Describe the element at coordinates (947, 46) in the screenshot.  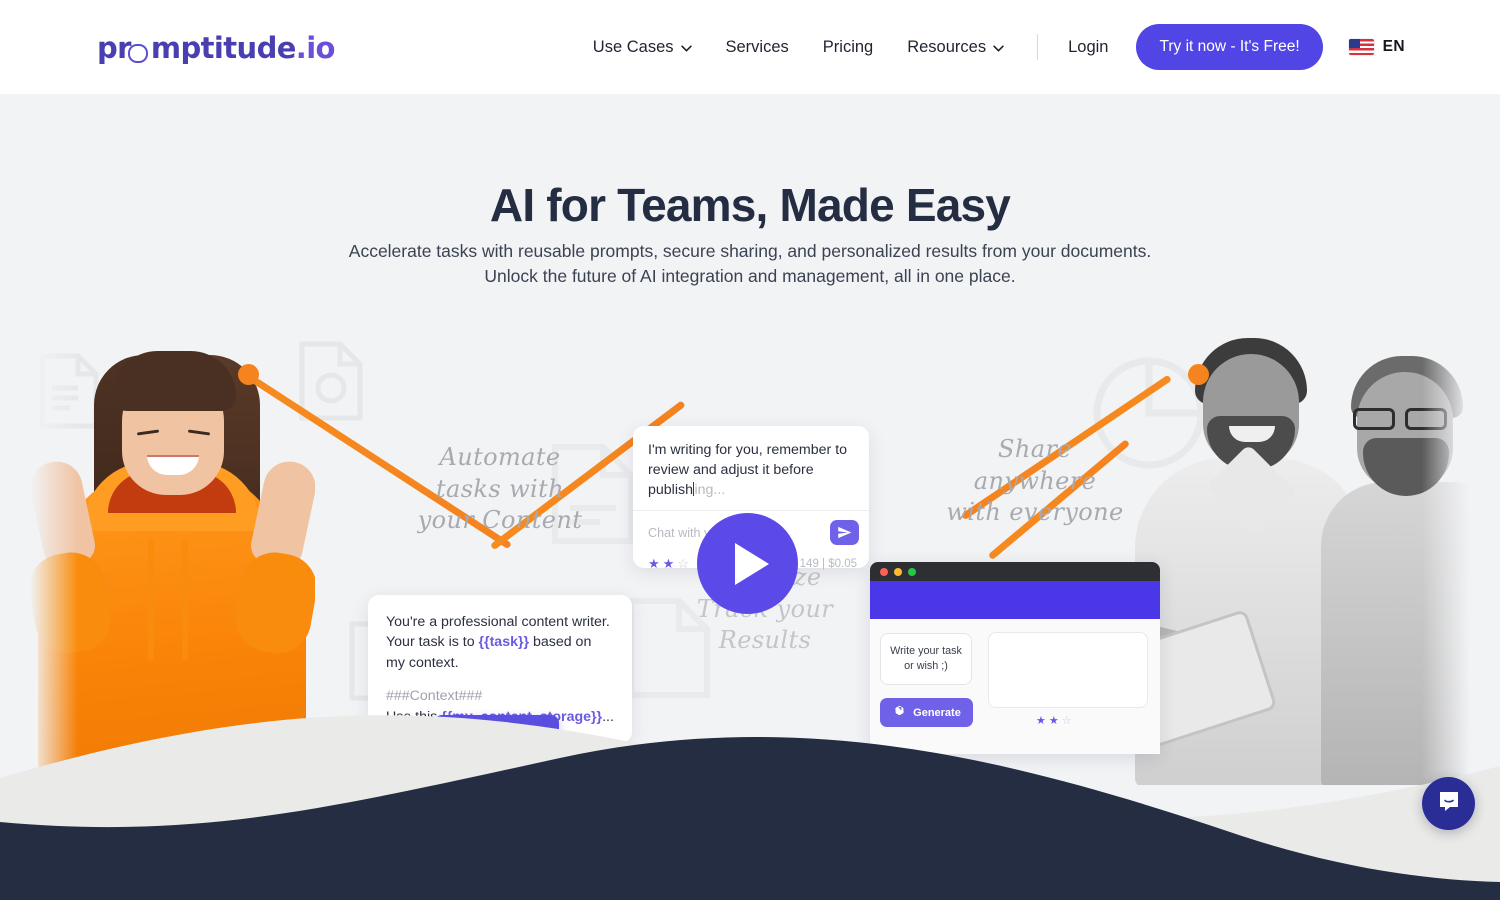
I see `nav-label-resources: Resources` at that location.